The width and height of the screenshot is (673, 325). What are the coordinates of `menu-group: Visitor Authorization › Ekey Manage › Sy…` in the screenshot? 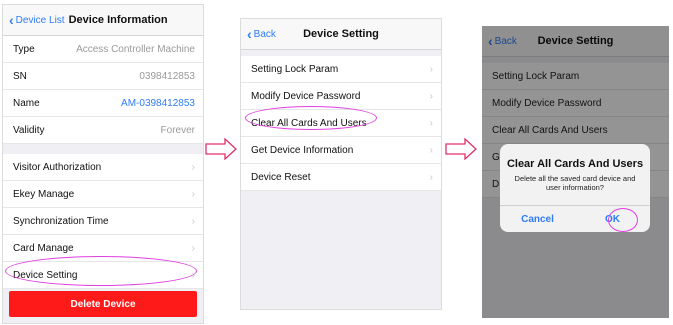 It's located at (103, 221).